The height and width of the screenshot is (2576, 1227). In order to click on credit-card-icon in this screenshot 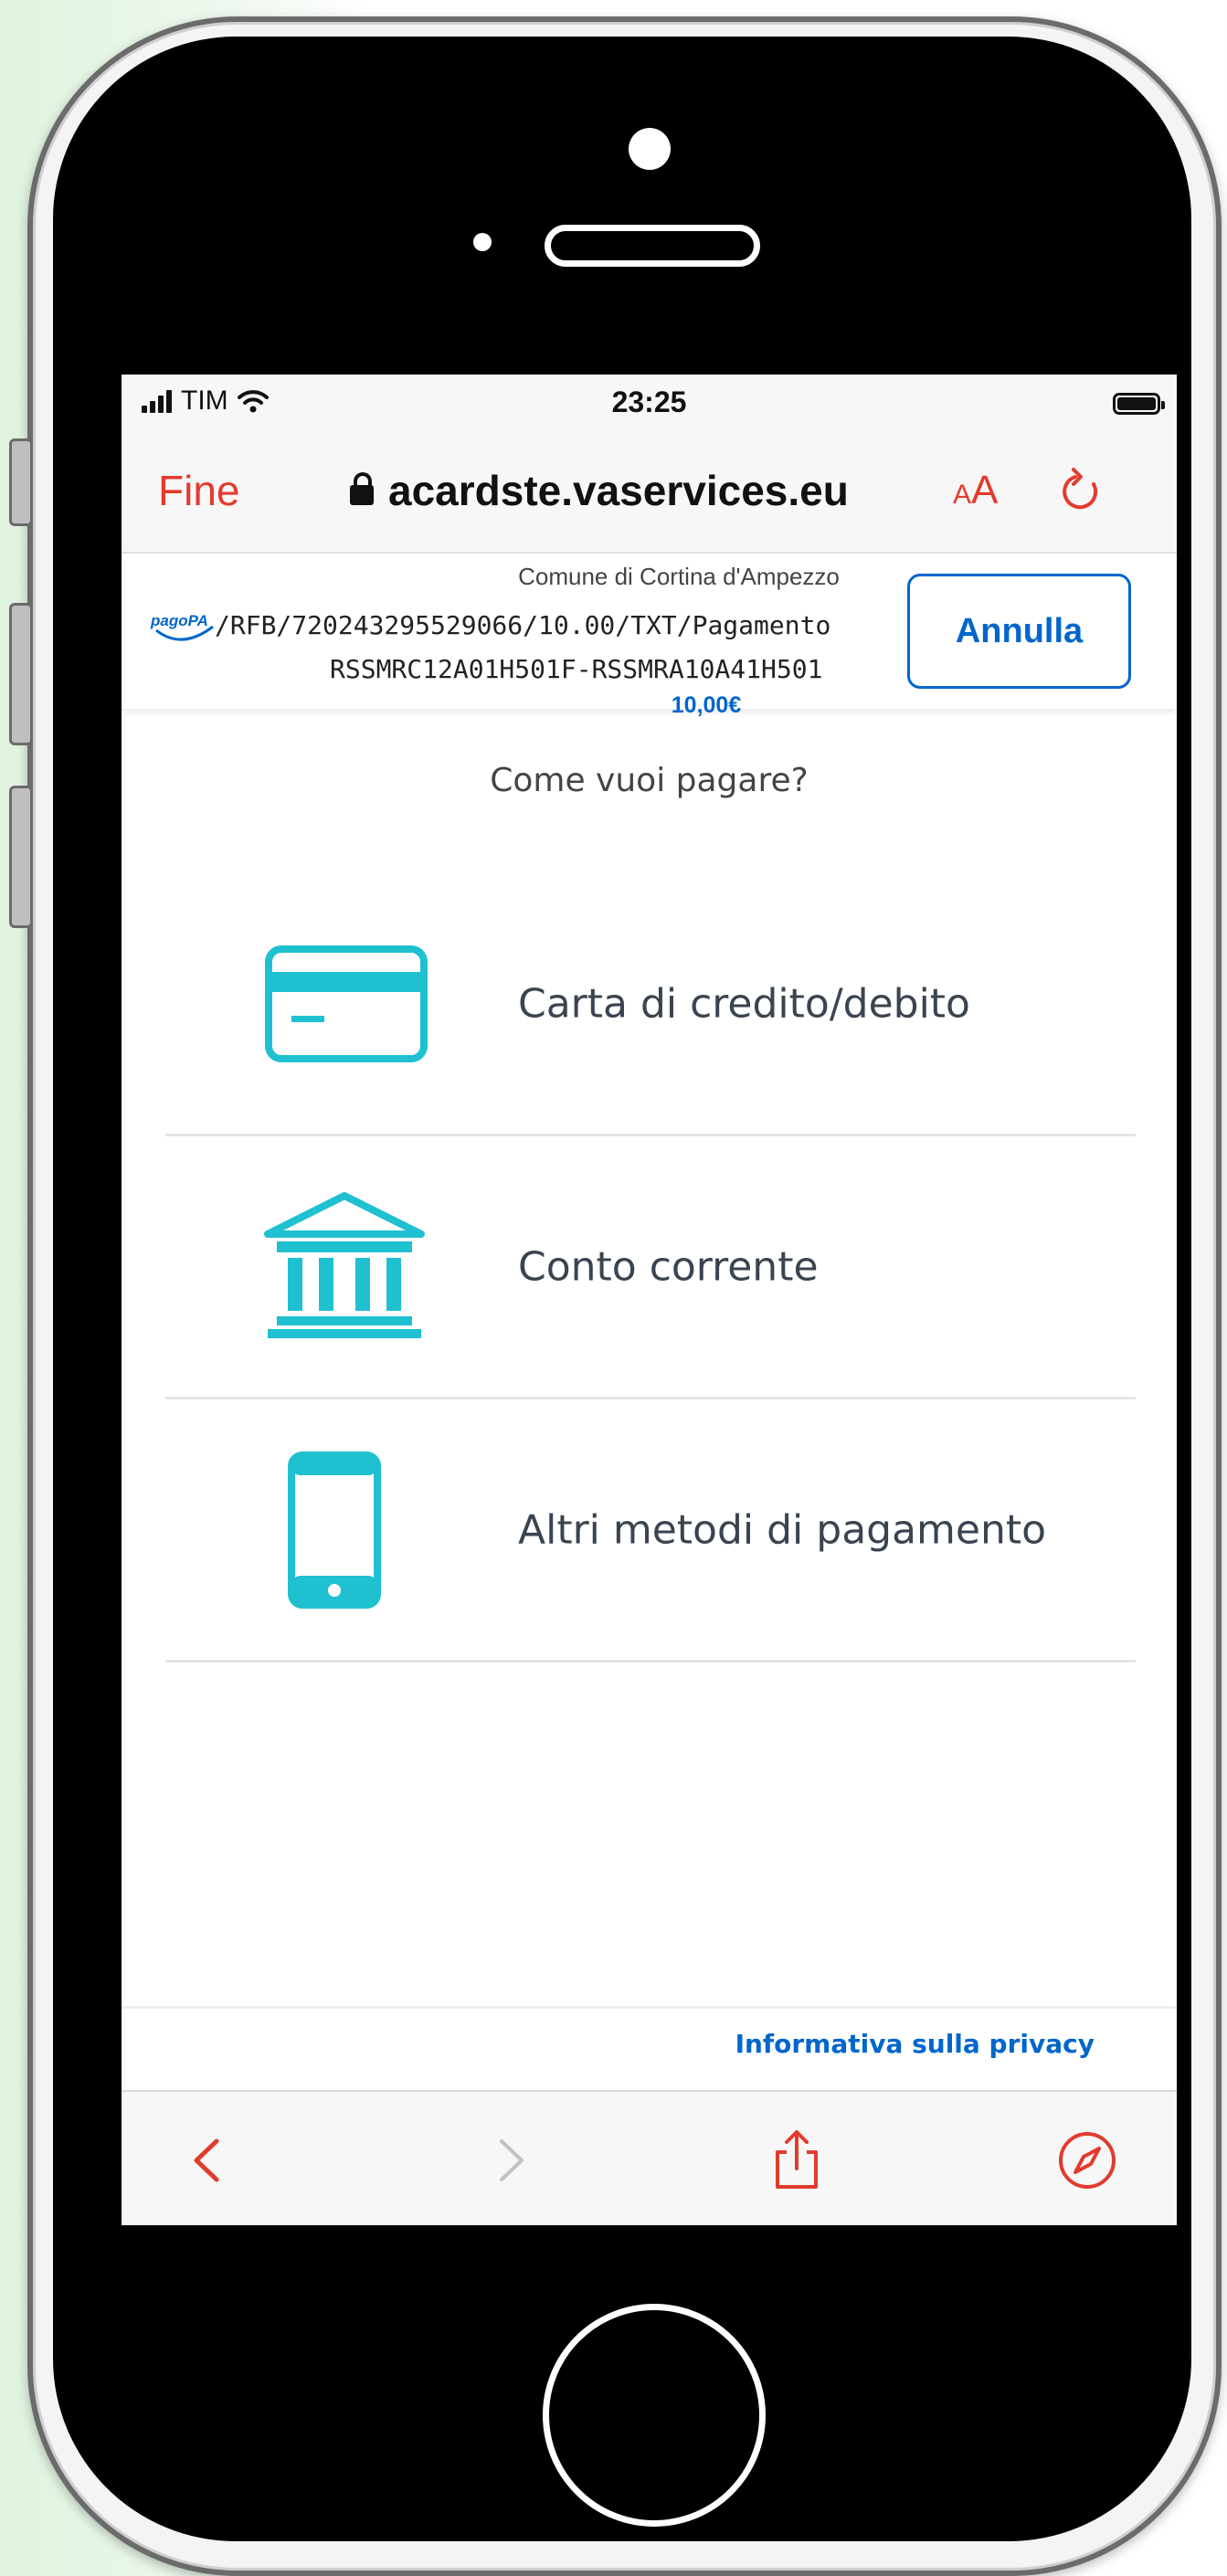, I will do `click(346, 1004)`.